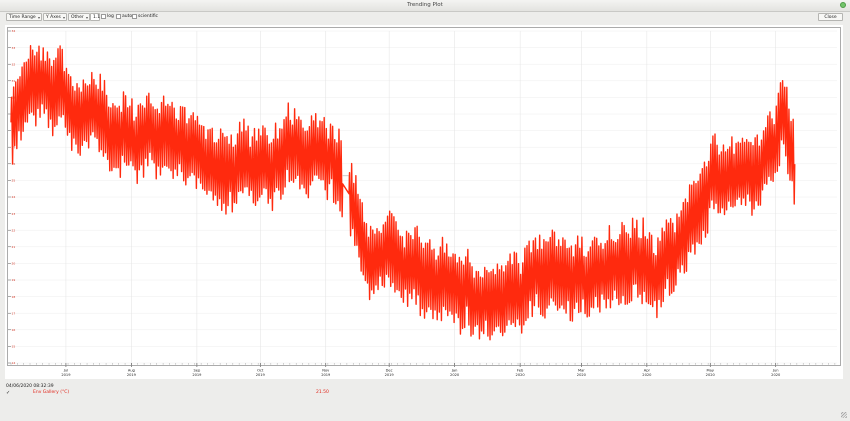  Describe the element at coordinates (103, 16) in the screenshot. I see `log-checkbox` at that location.